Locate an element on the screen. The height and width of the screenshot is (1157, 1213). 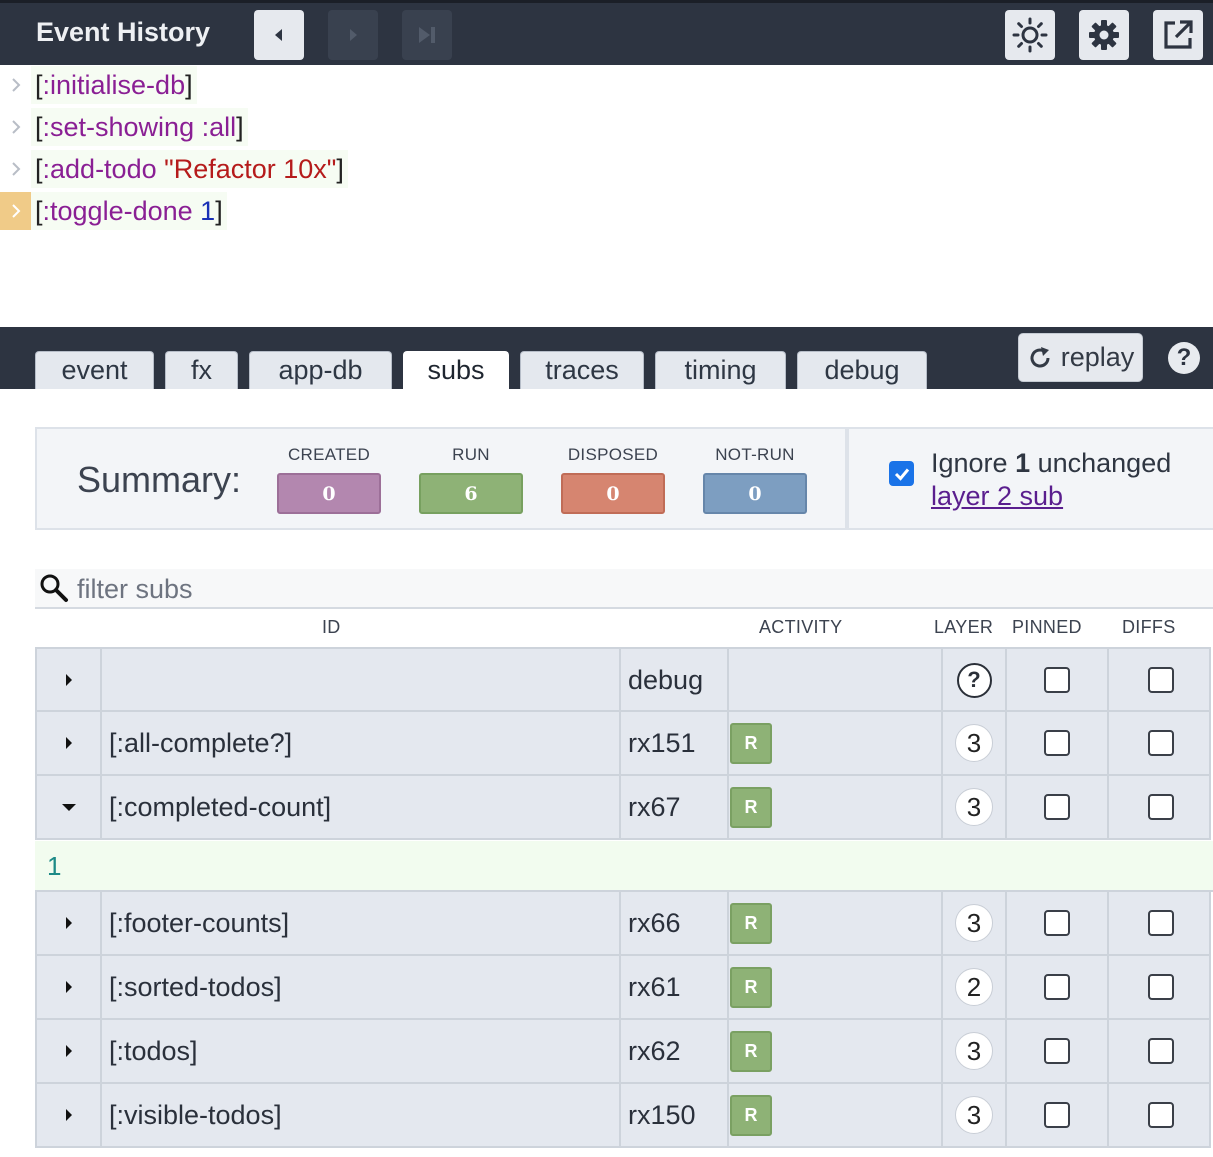
sub-rx: rx67 is located at coordinates (675, 807).